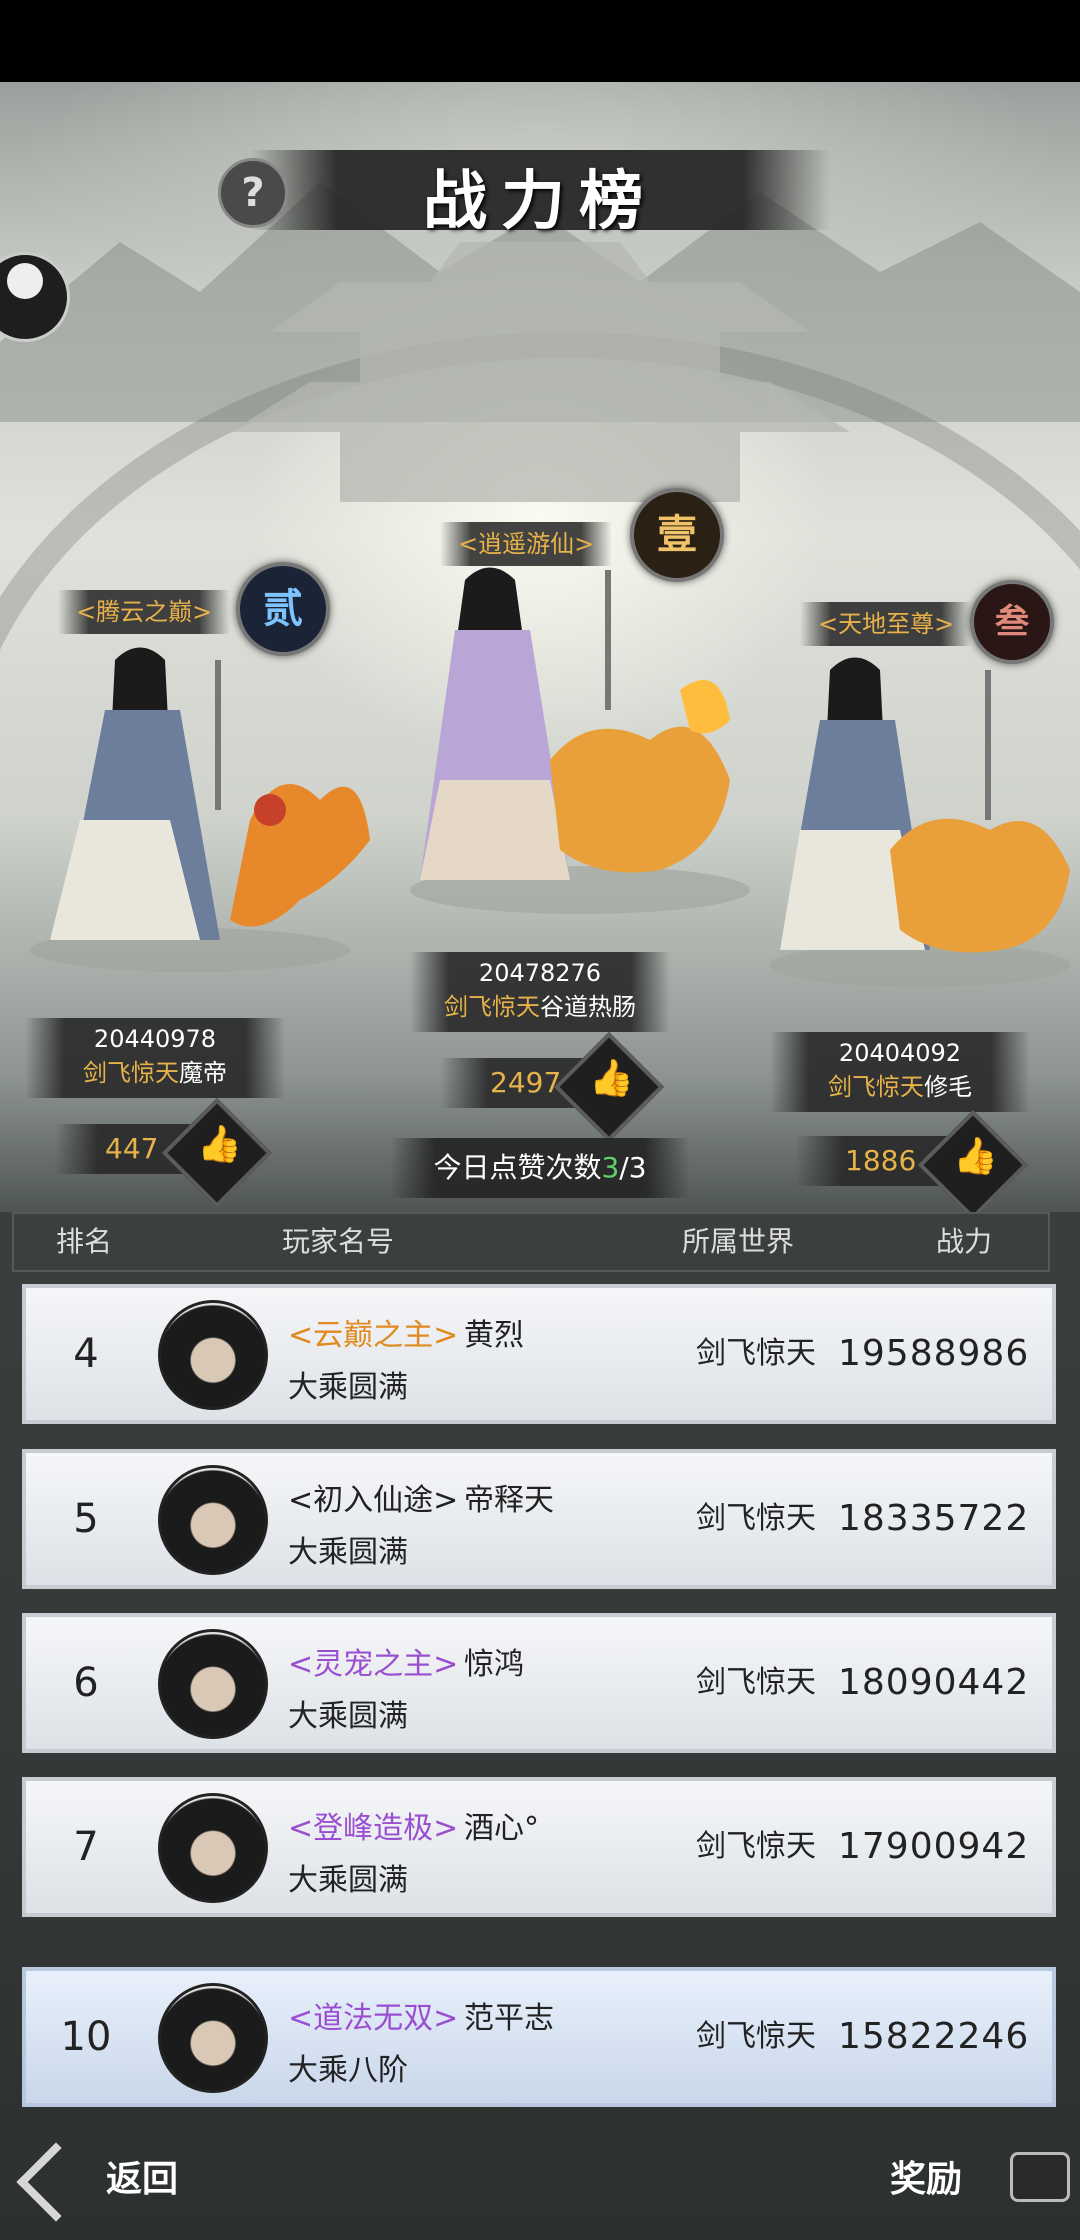 The image size is (1080, 2240). Describe the element at coordinates (84, 1241) in the screenshot. I see `header-rank: 排名` at that location.